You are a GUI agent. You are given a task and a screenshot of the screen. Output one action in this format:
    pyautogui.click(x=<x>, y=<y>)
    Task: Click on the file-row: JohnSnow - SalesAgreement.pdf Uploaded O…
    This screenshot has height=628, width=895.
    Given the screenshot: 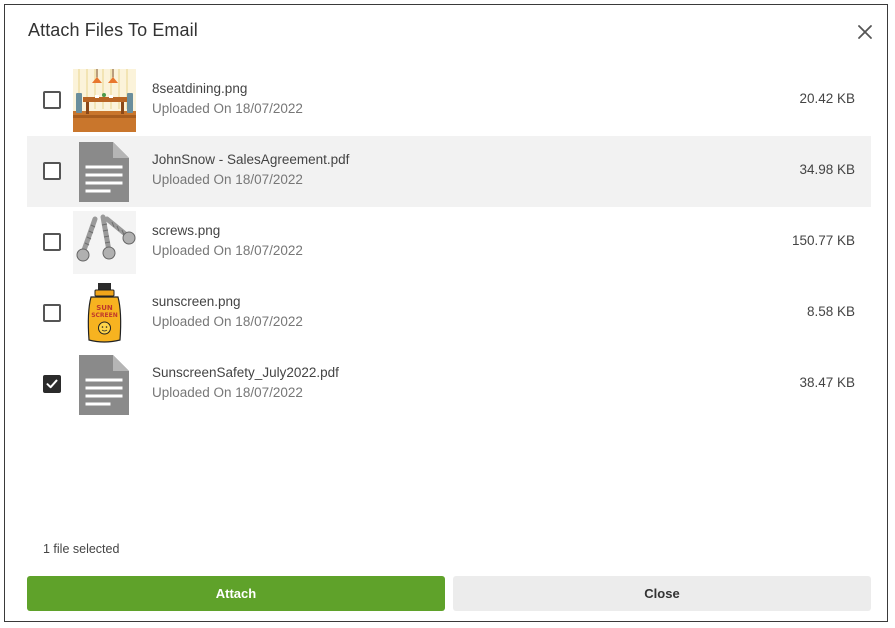 What is the action you would take?
    pyautogui.click(x=449, y=171)
    